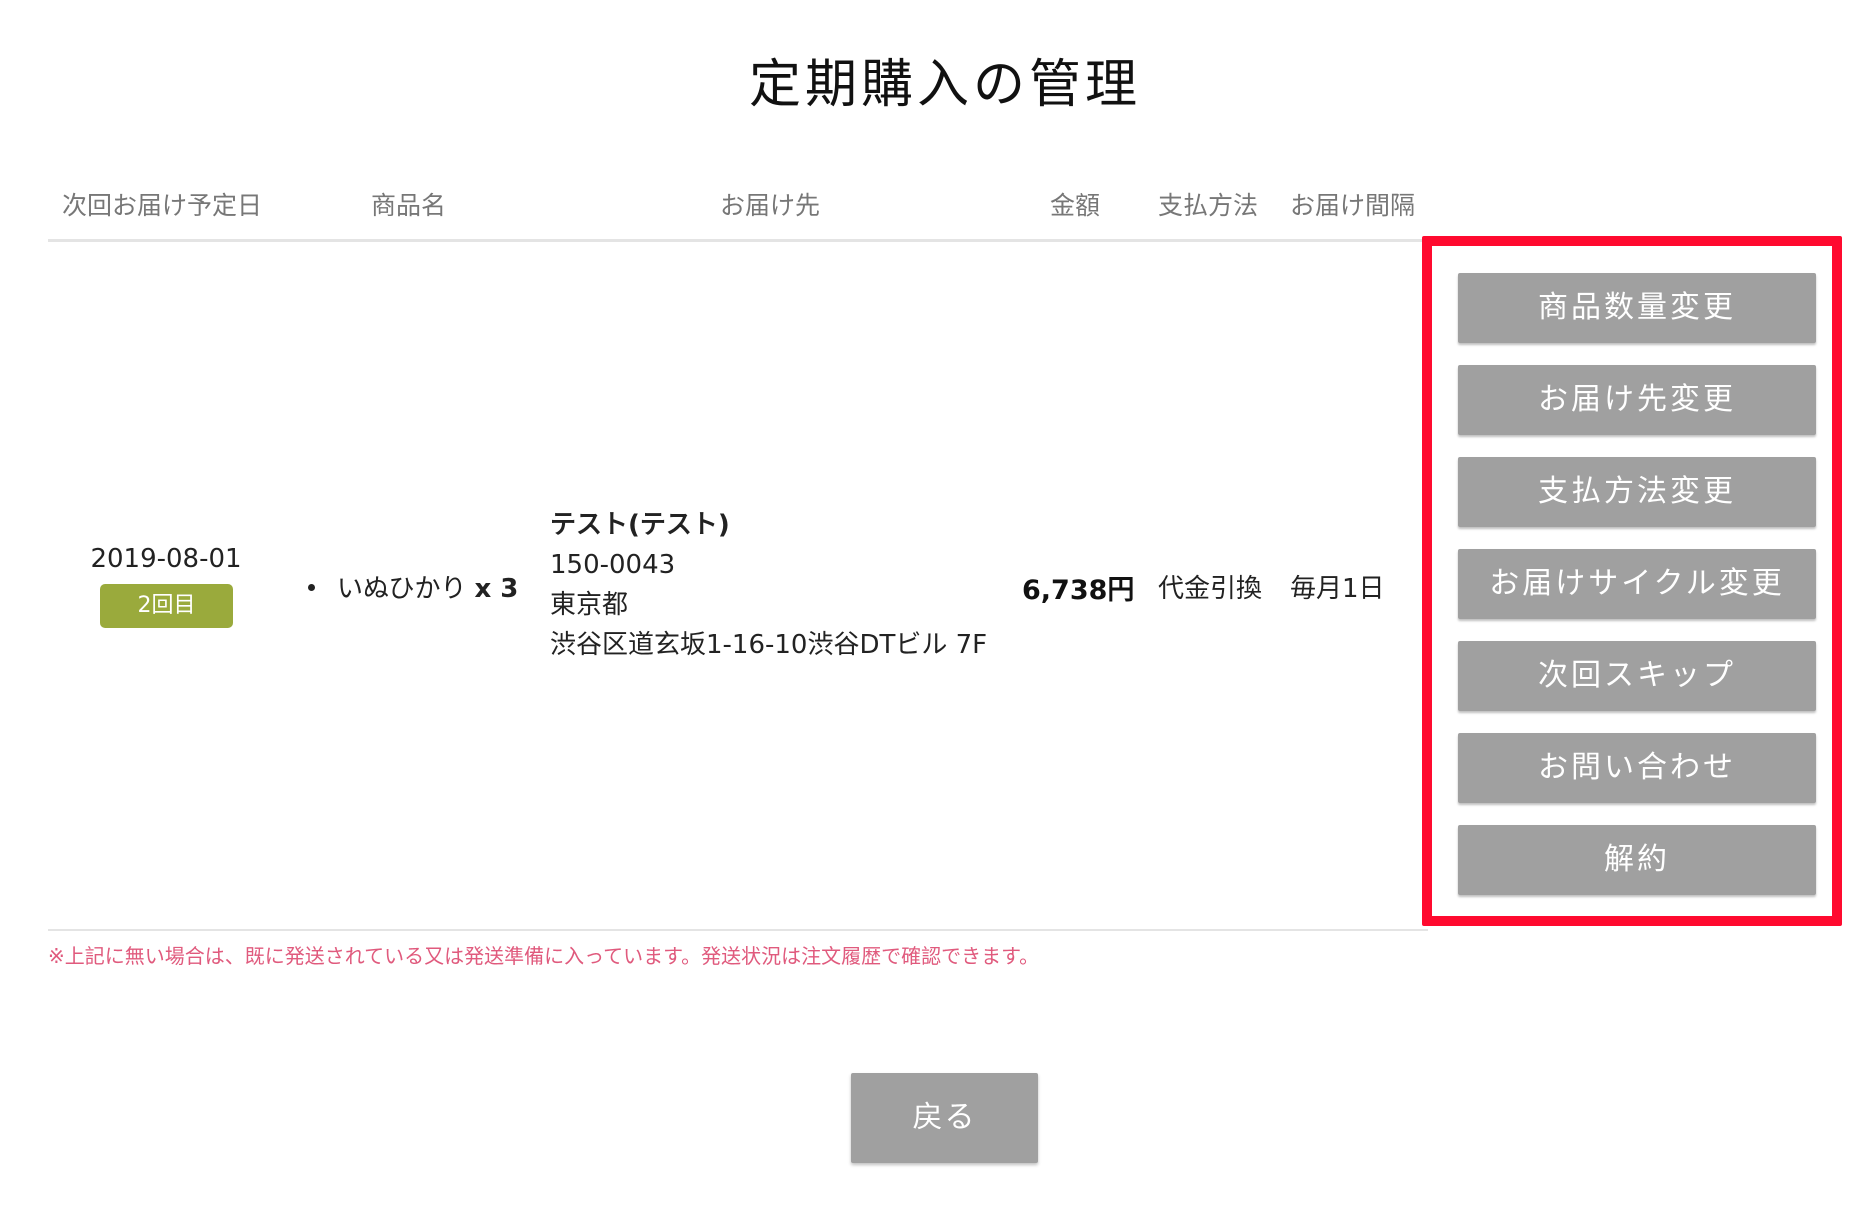 The image size is (1876, 1222). Describe the element at coordinates (1637, 308) in the screenshot. I see `change-quantity-button: 商品数量変更` at that location.